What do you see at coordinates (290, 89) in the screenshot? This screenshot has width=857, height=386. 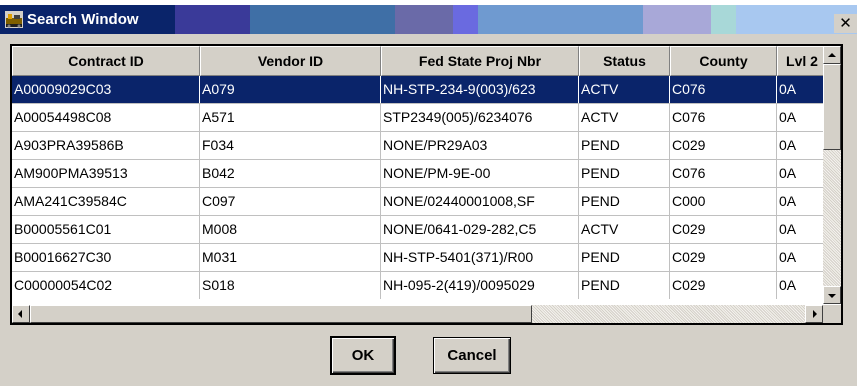 I see `table-cell: A079` at bounding box center [290, 89].